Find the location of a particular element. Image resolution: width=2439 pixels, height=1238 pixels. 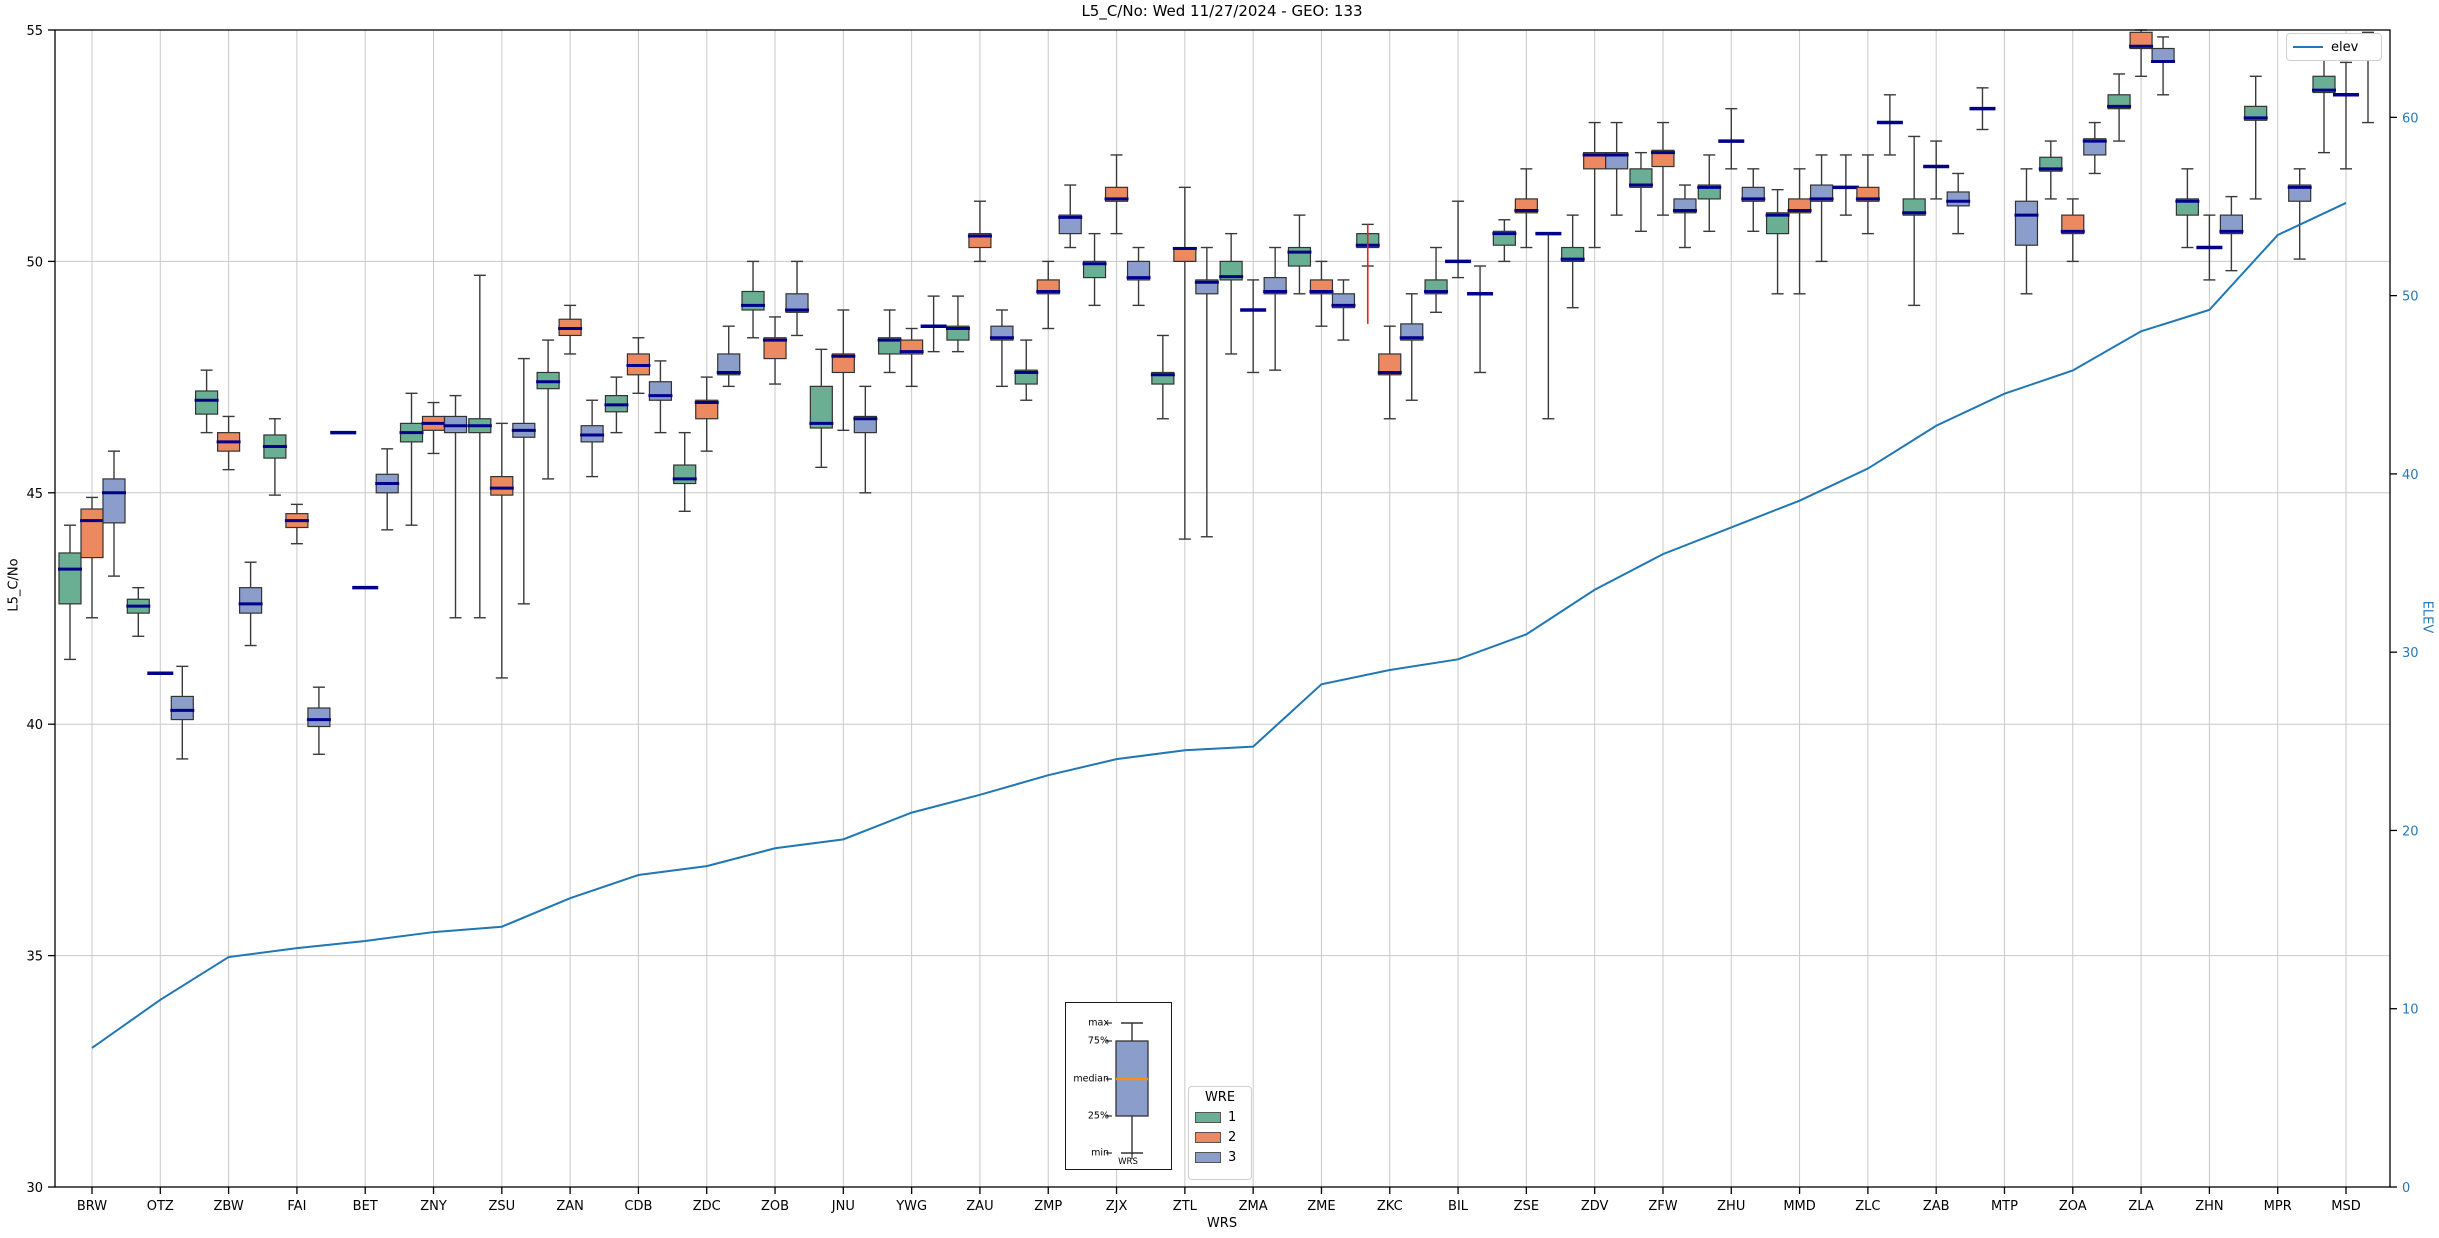

wre-legend-title: WRE is located at coordinates (1220, 1097).